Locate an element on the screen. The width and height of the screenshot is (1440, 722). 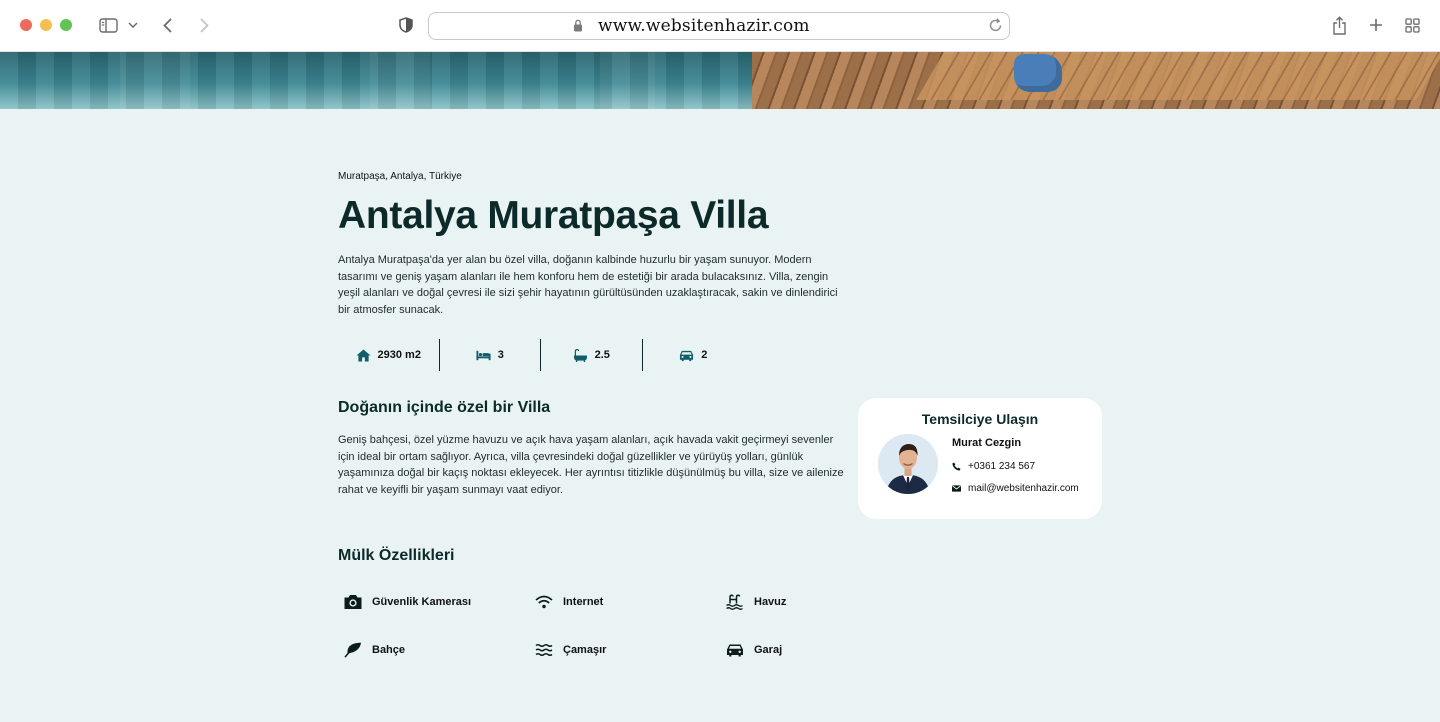
camera-icon is located at coordinates (353, 602).